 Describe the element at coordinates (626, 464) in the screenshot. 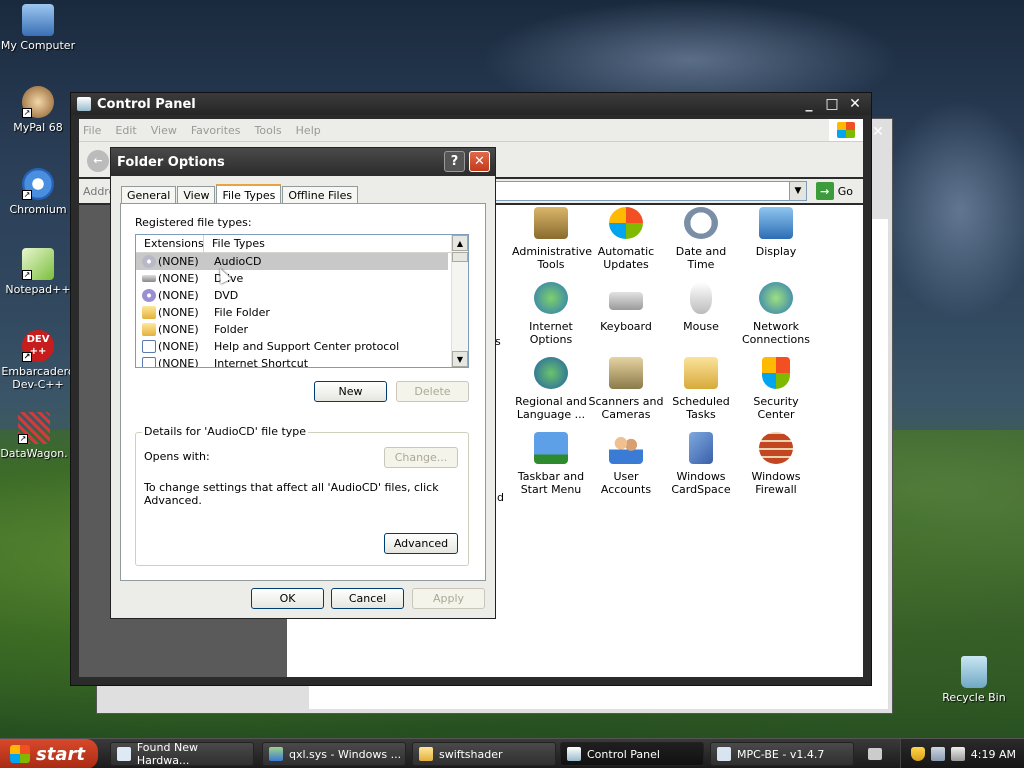

I see `cp-item-user-accounts: User Accounts` at that location.